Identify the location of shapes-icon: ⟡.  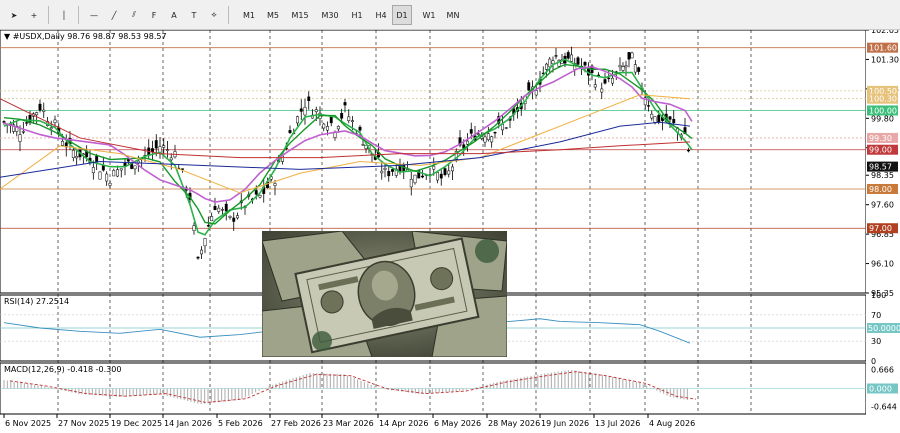
(214, 15).